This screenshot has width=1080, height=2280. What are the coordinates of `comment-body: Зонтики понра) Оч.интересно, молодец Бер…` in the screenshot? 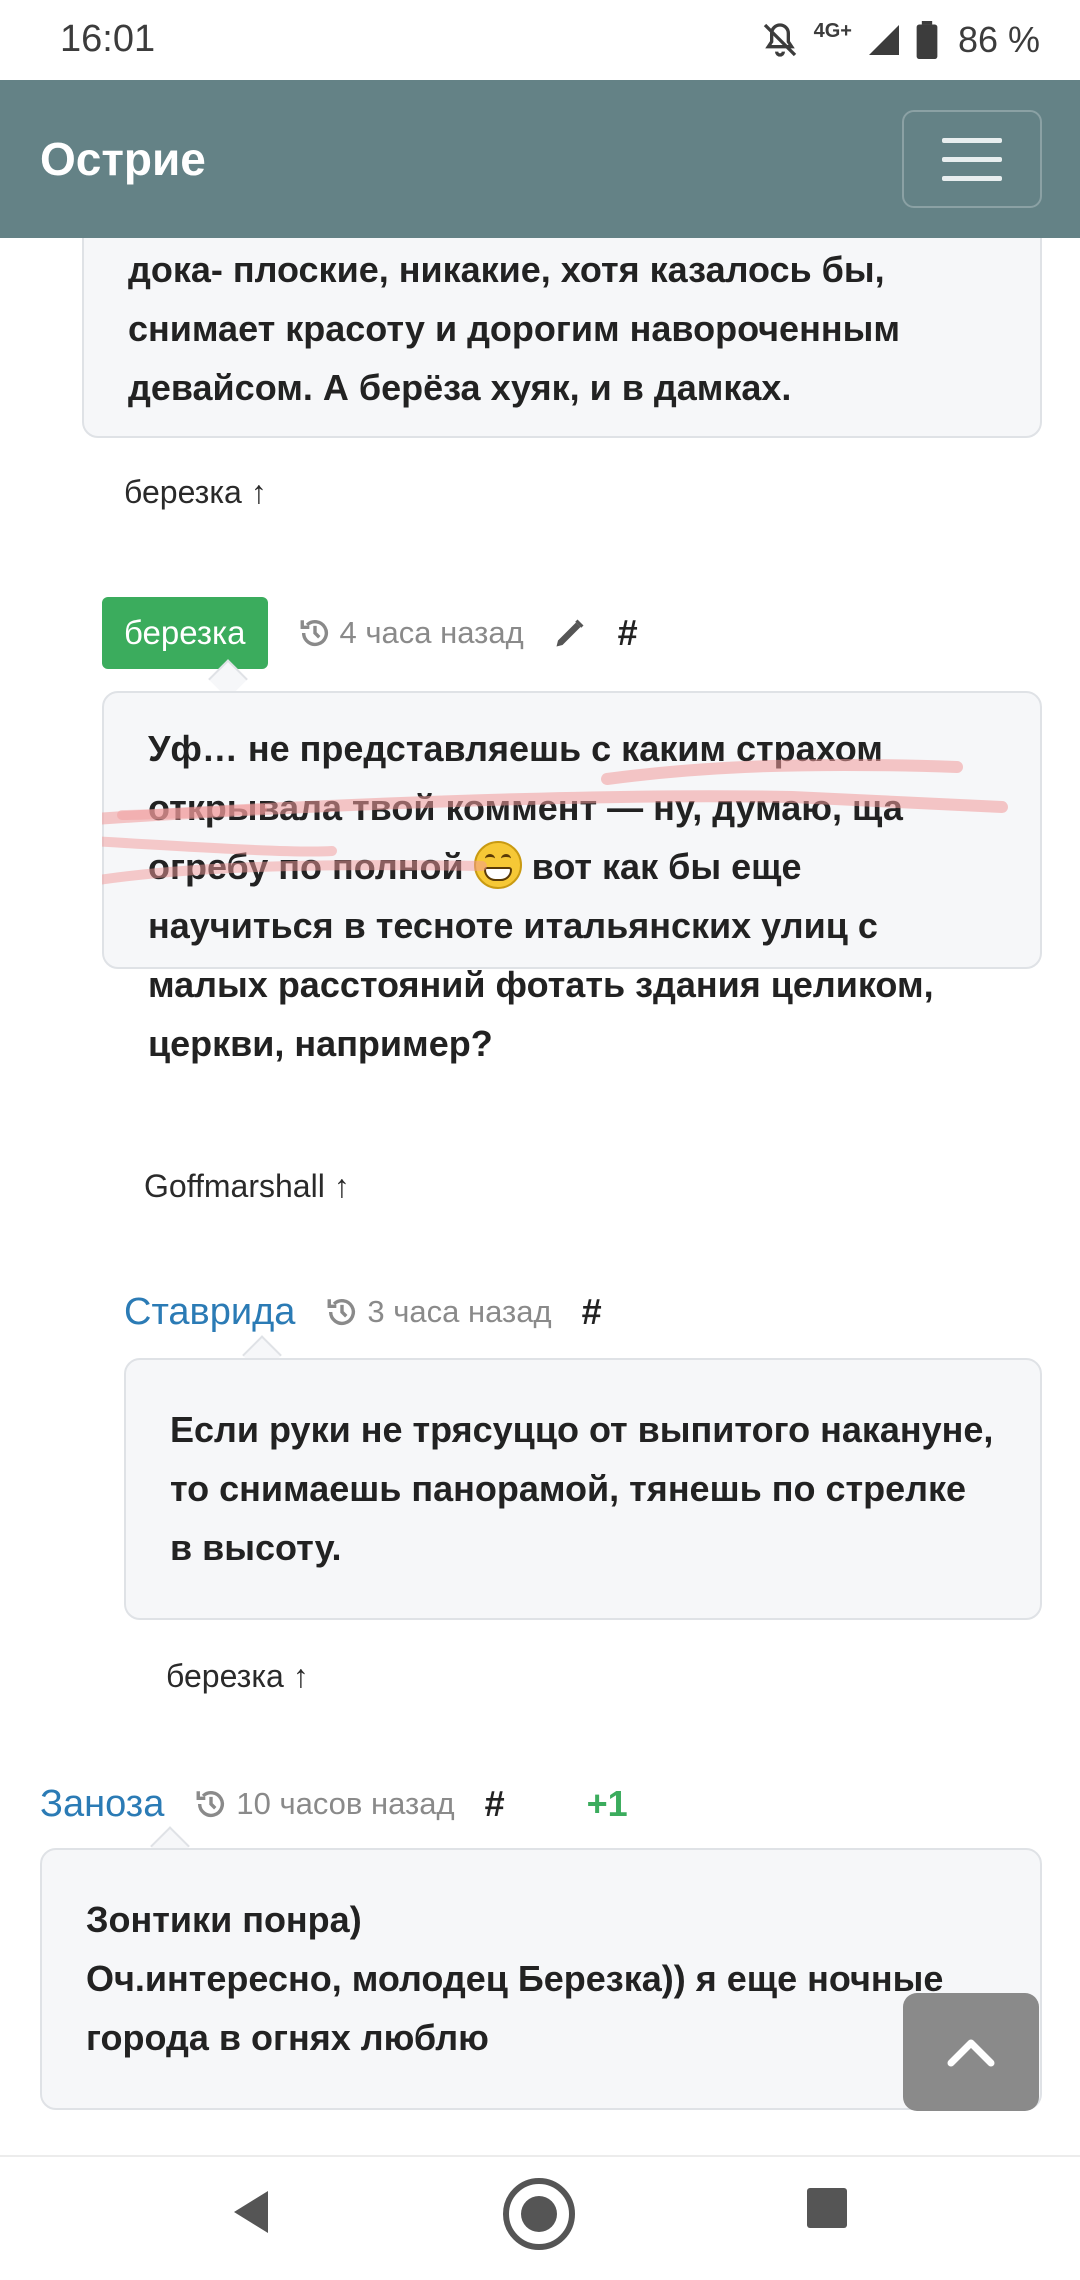 It's located at (541, 1979).